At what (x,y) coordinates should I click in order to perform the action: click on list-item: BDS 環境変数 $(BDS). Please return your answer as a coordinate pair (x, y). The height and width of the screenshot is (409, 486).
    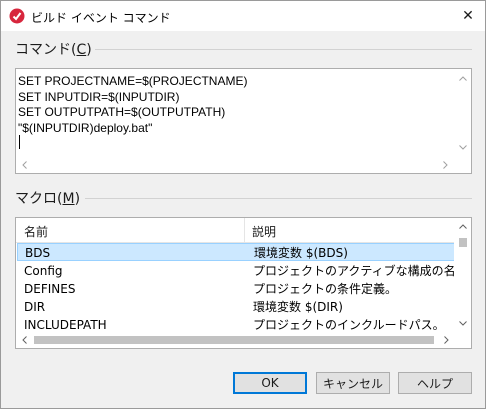
    Looking at the image, I should click on (236, 252).